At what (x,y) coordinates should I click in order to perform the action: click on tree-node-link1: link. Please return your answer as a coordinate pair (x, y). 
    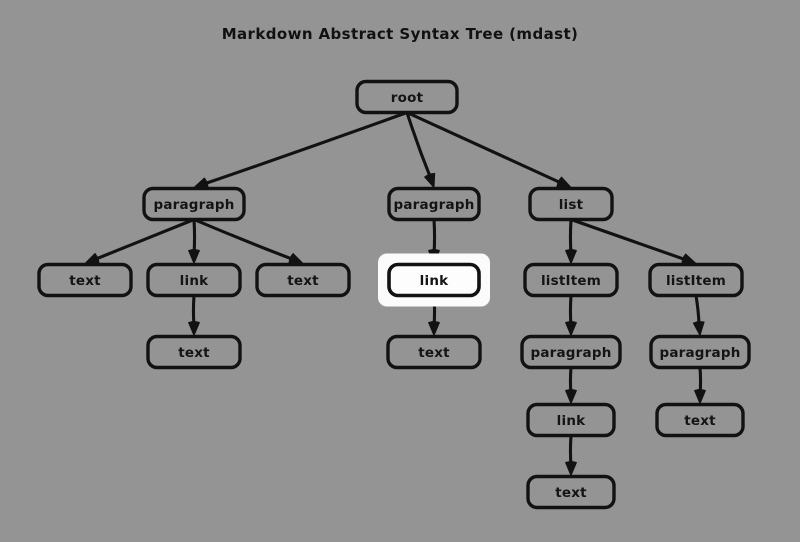
    Looking at the image, I should click on (194, 280).